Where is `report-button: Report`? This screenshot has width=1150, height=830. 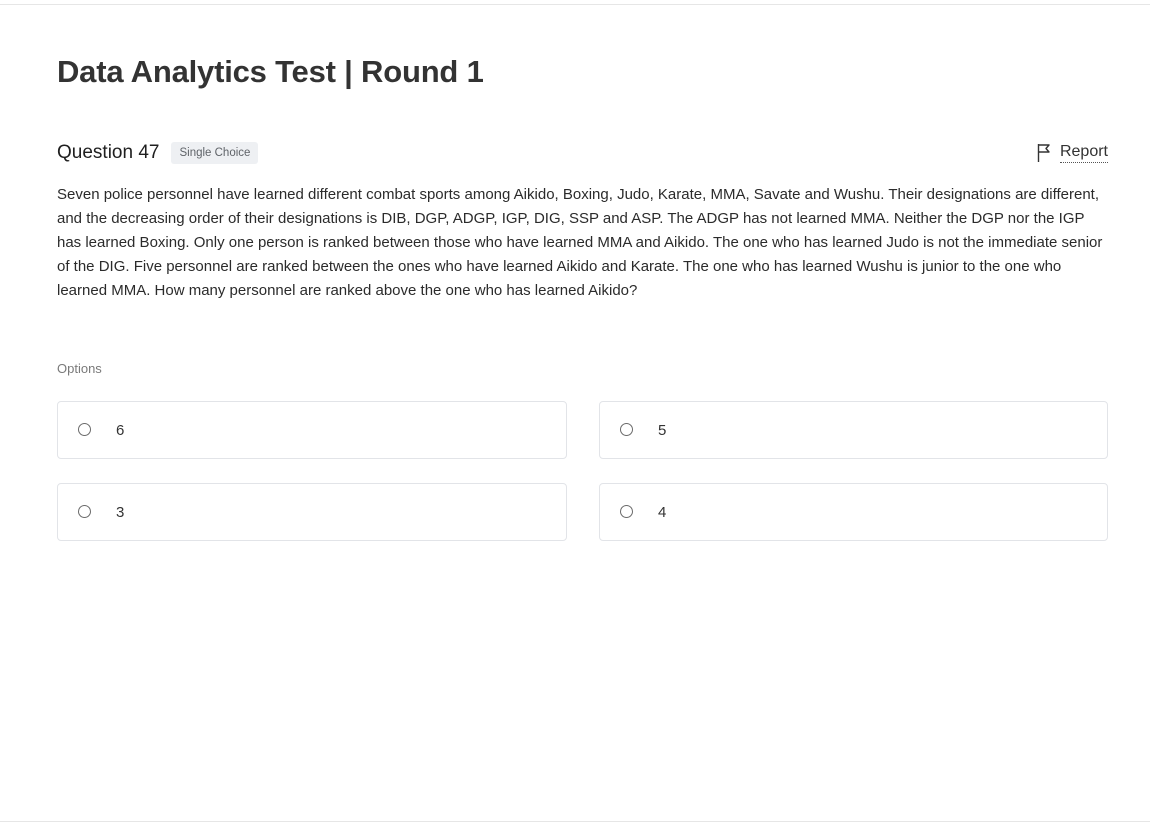 report-button: Report is located at coordinates (1072, 153).